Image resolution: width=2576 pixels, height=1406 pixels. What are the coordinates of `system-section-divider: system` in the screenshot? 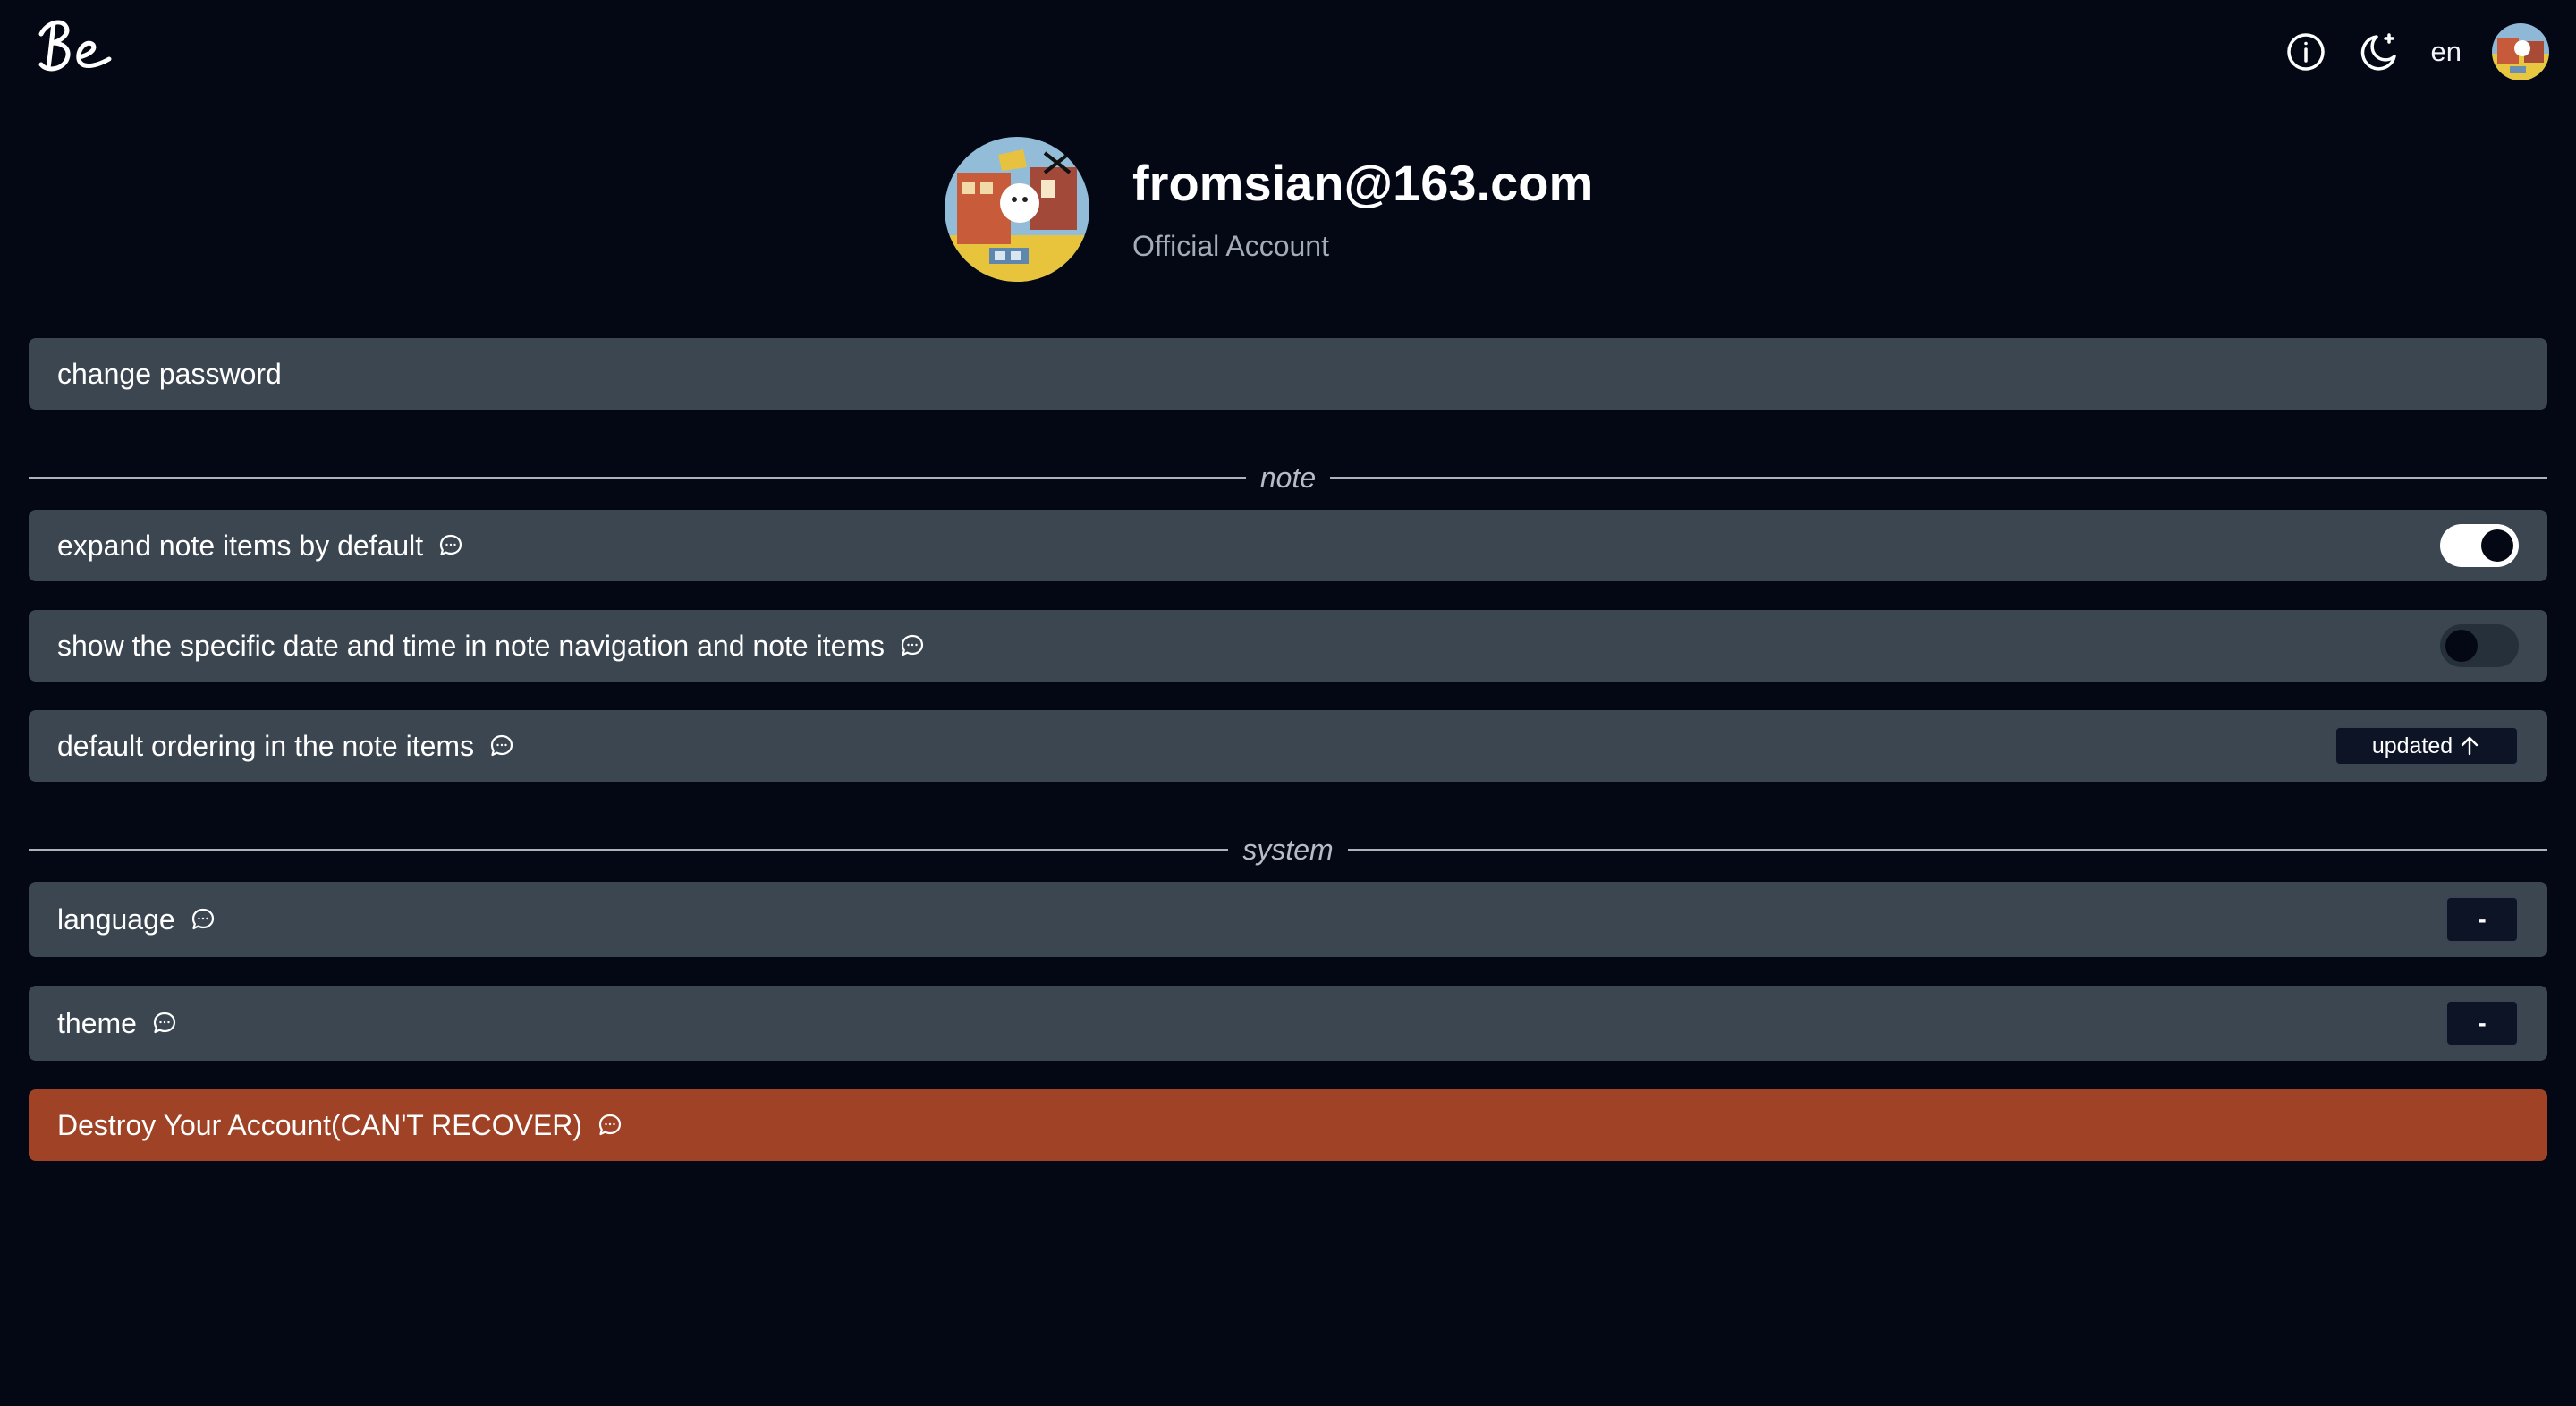 It's located at (1288, 850).